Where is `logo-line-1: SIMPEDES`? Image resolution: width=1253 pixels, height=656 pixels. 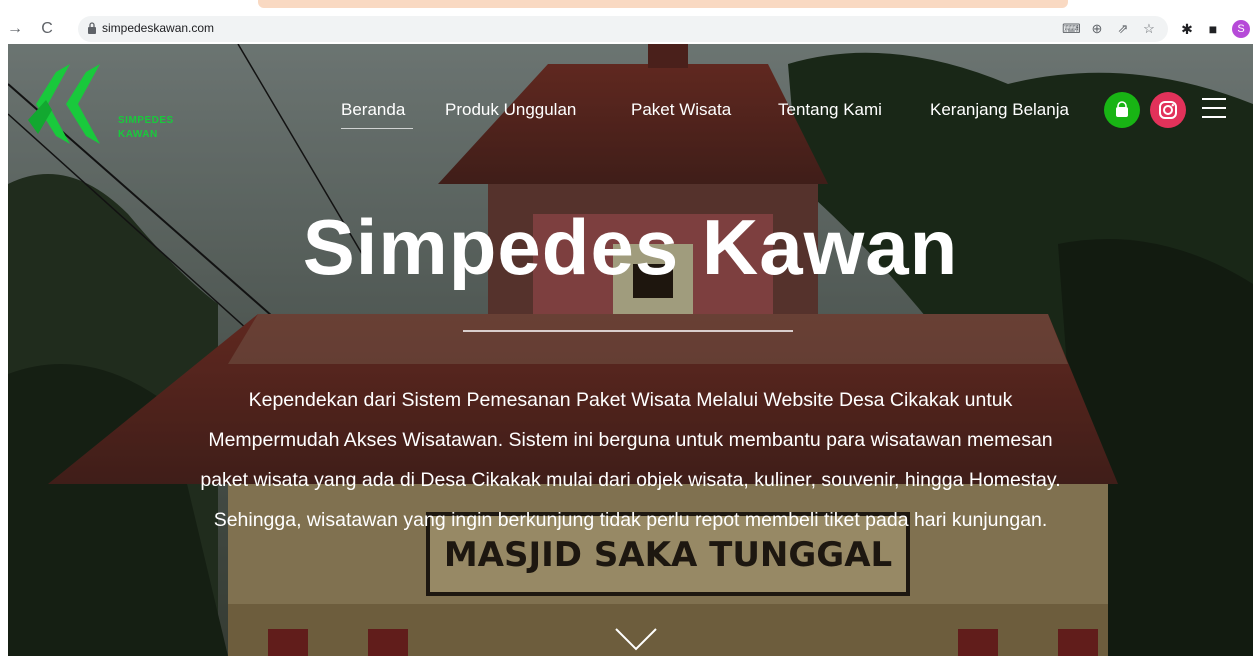 logo-line-1: SIMPEDES is located at coordinates (146, 120).